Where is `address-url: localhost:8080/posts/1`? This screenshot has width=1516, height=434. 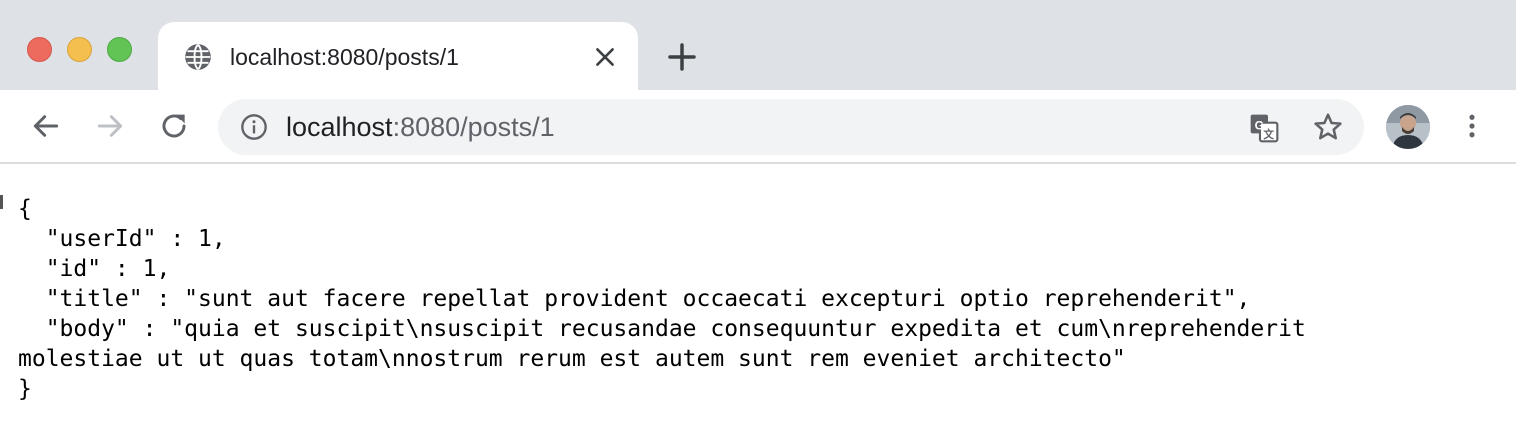
address-url: localhost:8080/posts/1 is located at coordinates (420, 127).